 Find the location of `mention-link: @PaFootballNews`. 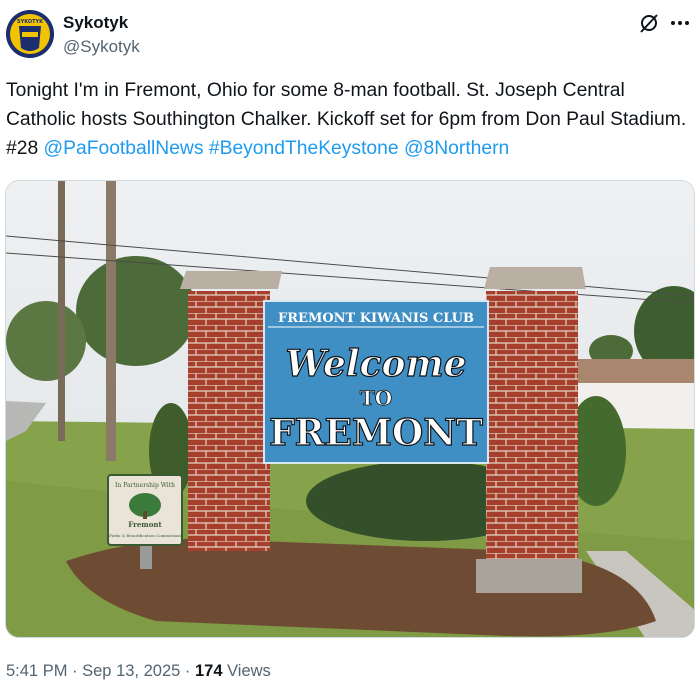

mention-link: @PaFootballNews is located at coordinates (124, 148).